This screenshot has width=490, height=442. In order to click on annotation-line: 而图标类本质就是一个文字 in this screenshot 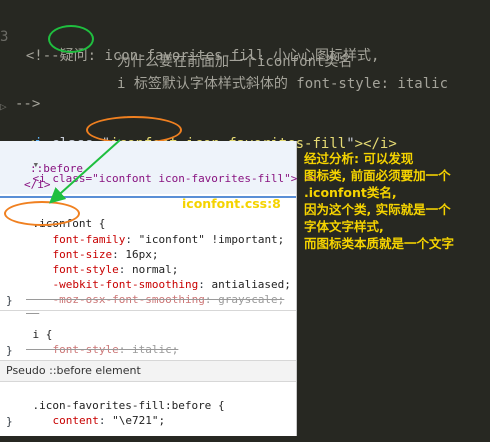, I will do `click(379, 243)`.